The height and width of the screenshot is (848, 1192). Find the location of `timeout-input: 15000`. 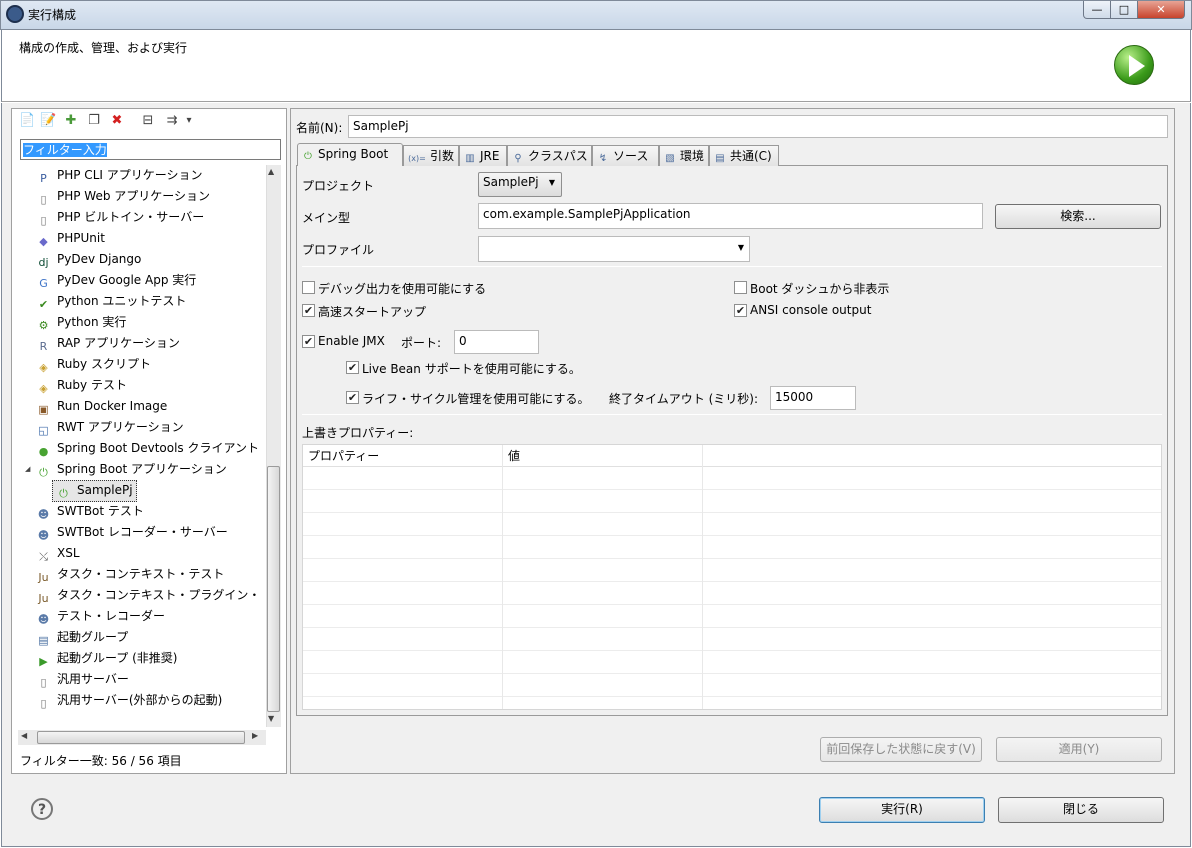

timeout-input: 15000 is located at coordinates (813, 398).